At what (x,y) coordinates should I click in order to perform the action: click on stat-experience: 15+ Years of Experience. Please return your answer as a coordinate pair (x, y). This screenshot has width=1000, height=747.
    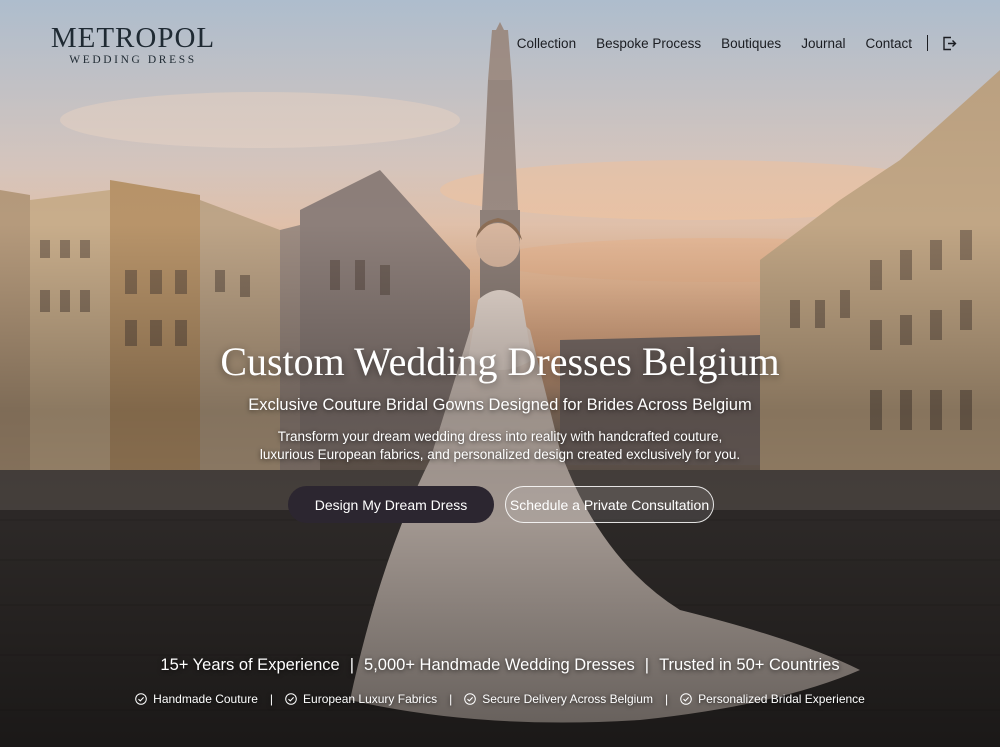
    Looking at the image, I should click on (250, 665).